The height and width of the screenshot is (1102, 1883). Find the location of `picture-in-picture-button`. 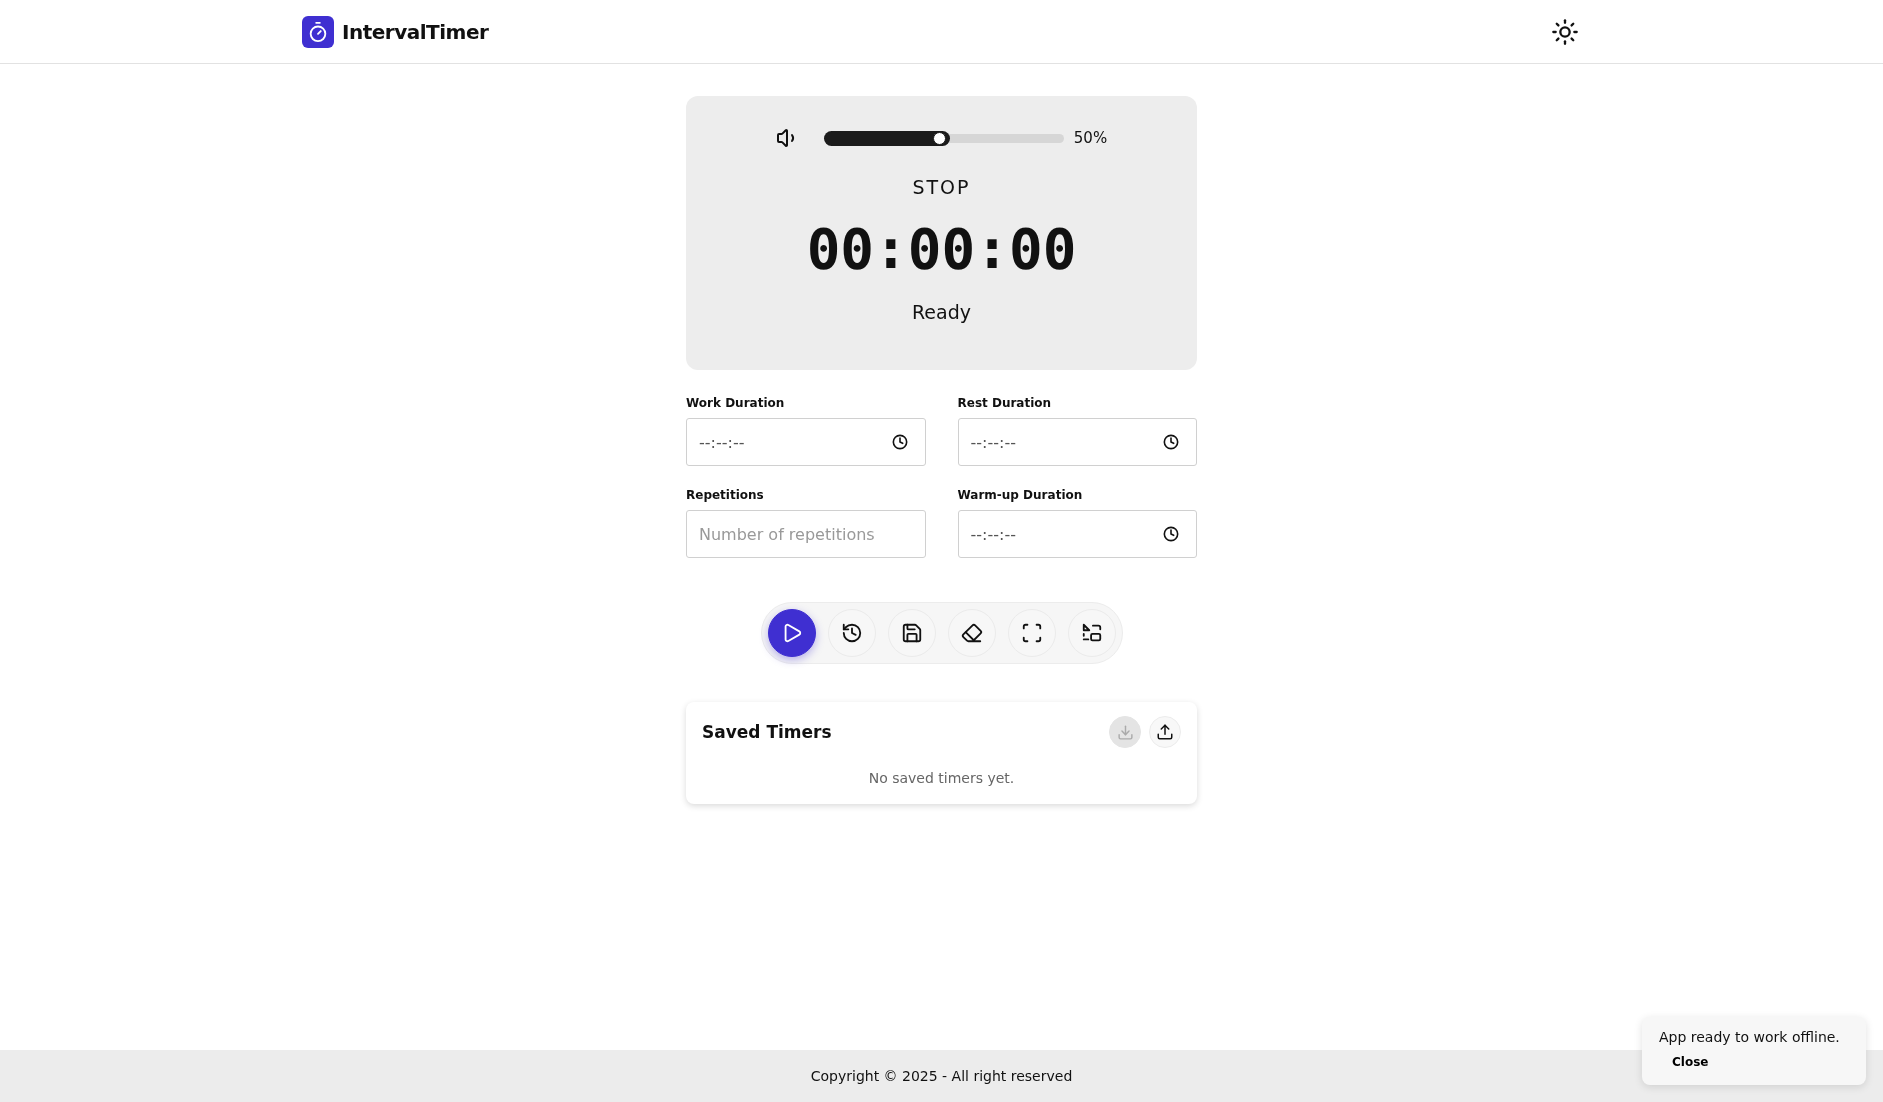

picture-in-picture-button is located at coordinates (1091, 633).